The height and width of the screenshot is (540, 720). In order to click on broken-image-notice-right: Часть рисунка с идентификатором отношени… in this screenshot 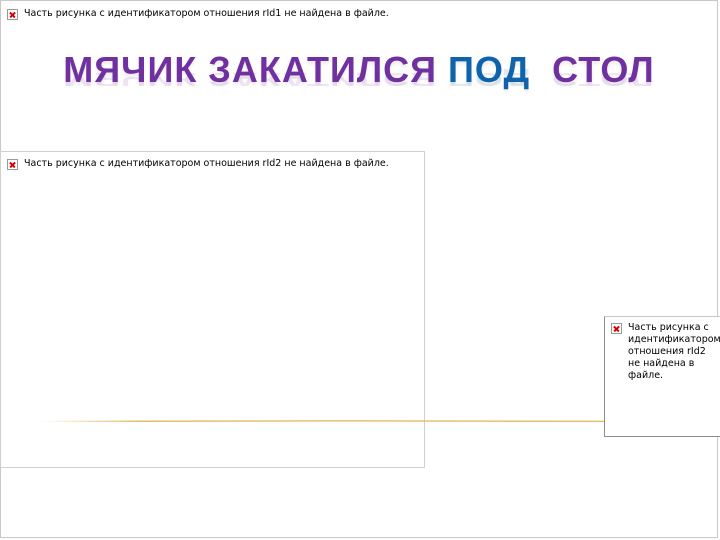, I will do `click(665, 352)`.